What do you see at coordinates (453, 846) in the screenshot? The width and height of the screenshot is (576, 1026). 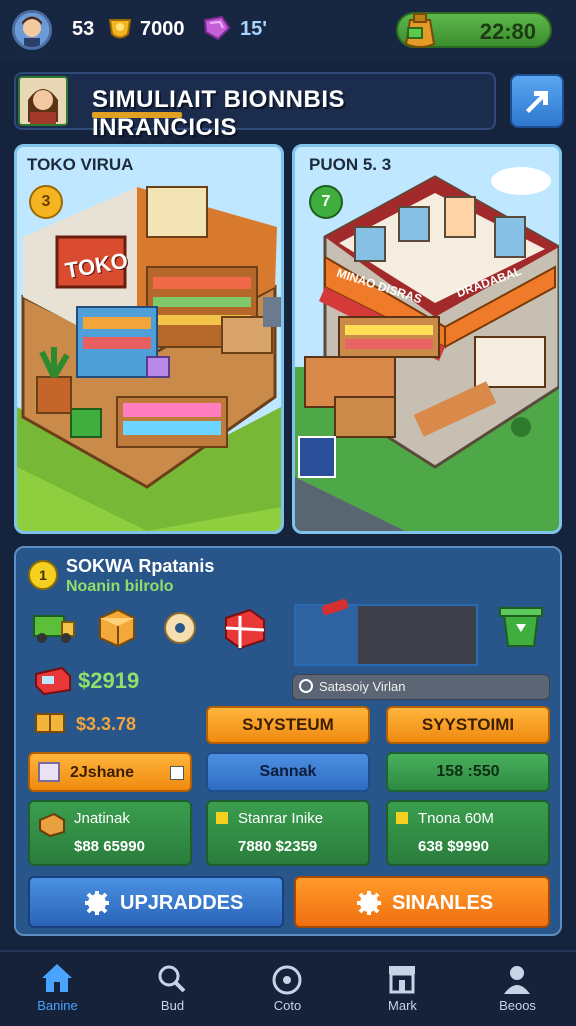 I see `stat-card-3-value: 638 $9990` at bounding box center [453, 846].